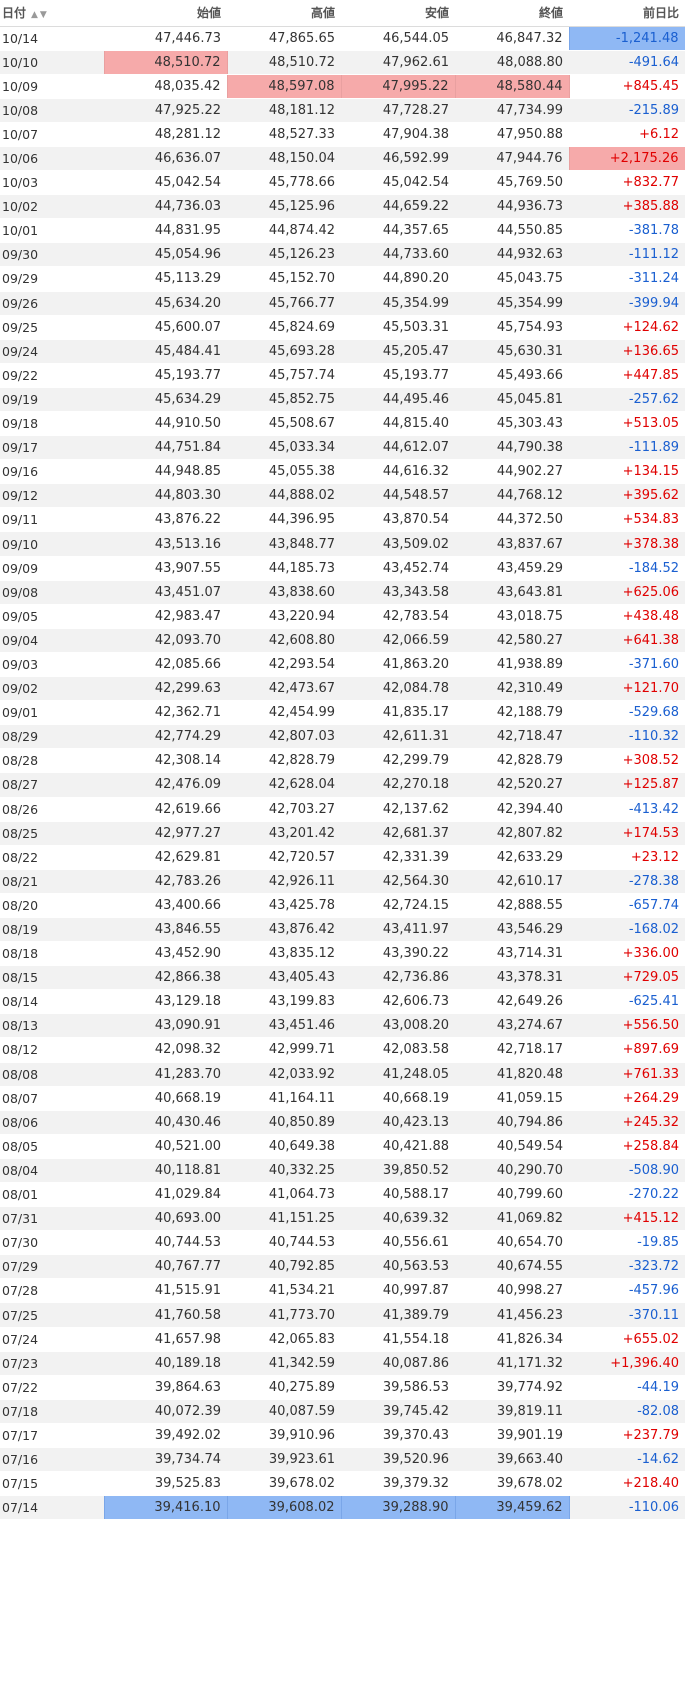 The width and height of the screenshot is (685, 1691). I want to click on cell-high: 42,608.80, so click(284, 640).